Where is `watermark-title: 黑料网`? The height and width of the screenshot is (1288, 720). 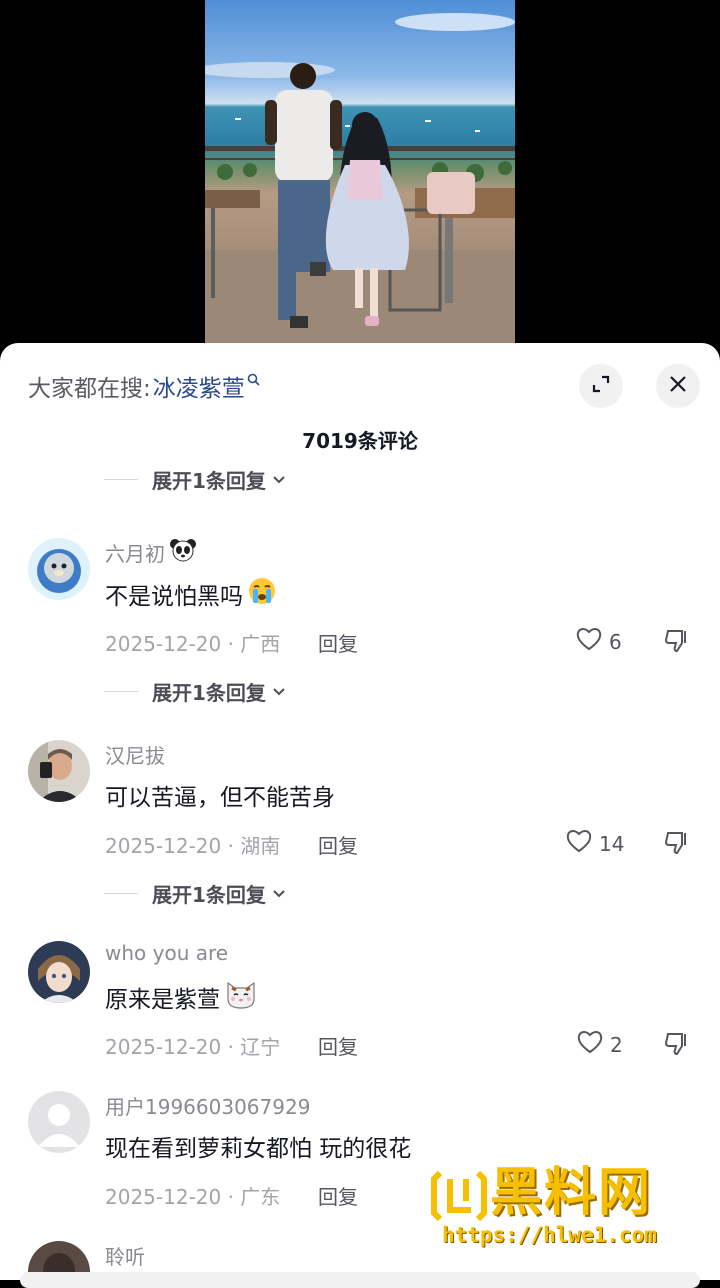 watermark-title: 黑料网 is located at coordinates (571, 1193).